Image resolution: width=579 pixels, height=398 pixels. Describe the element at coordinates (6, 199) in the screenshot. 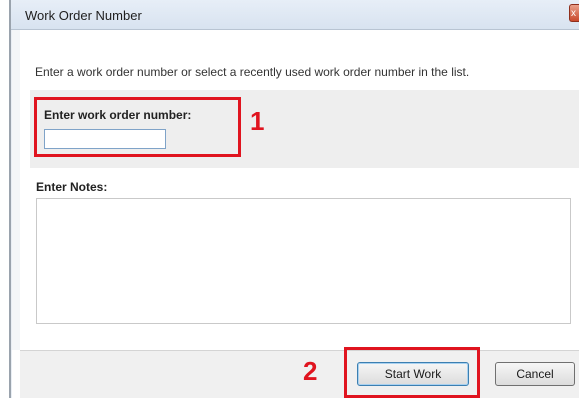

I see `window-left-edge` at that location.